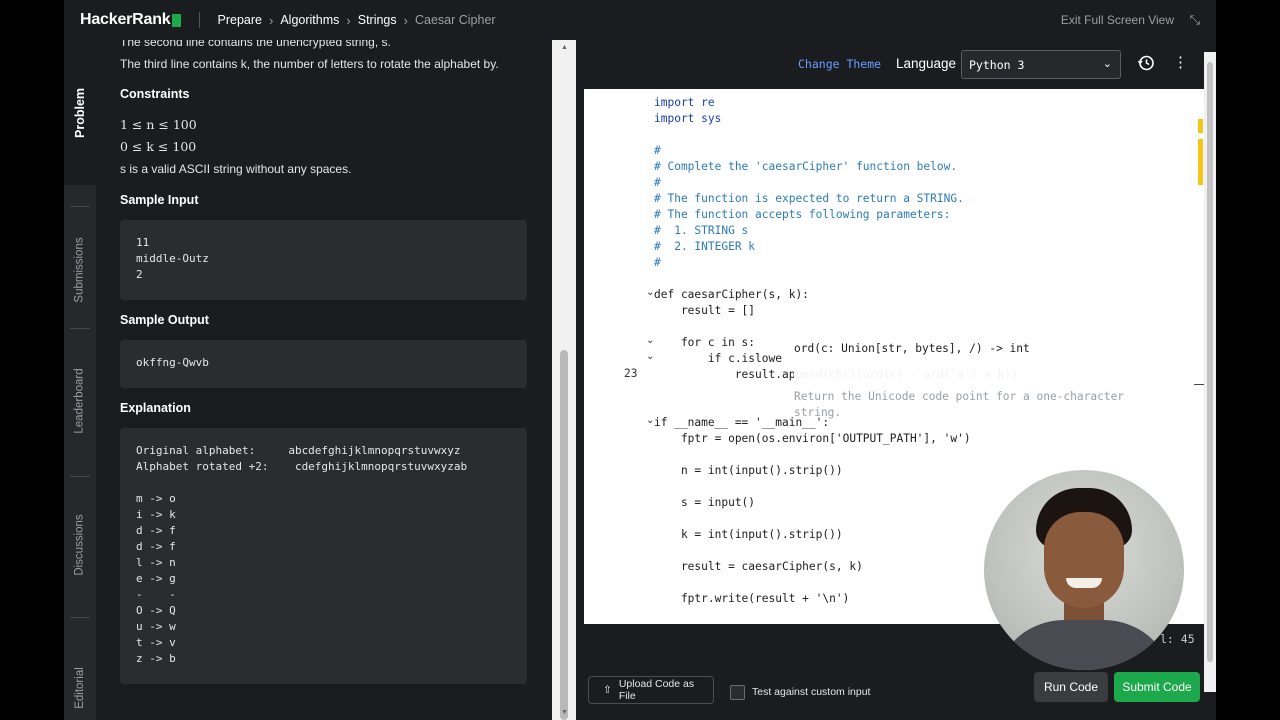 This screenshot has width=1280, height=720. Describe the element at coordinates (752, 598) in the screenshot. I see `code-line: fptr.write(result + '\n')` at that location.